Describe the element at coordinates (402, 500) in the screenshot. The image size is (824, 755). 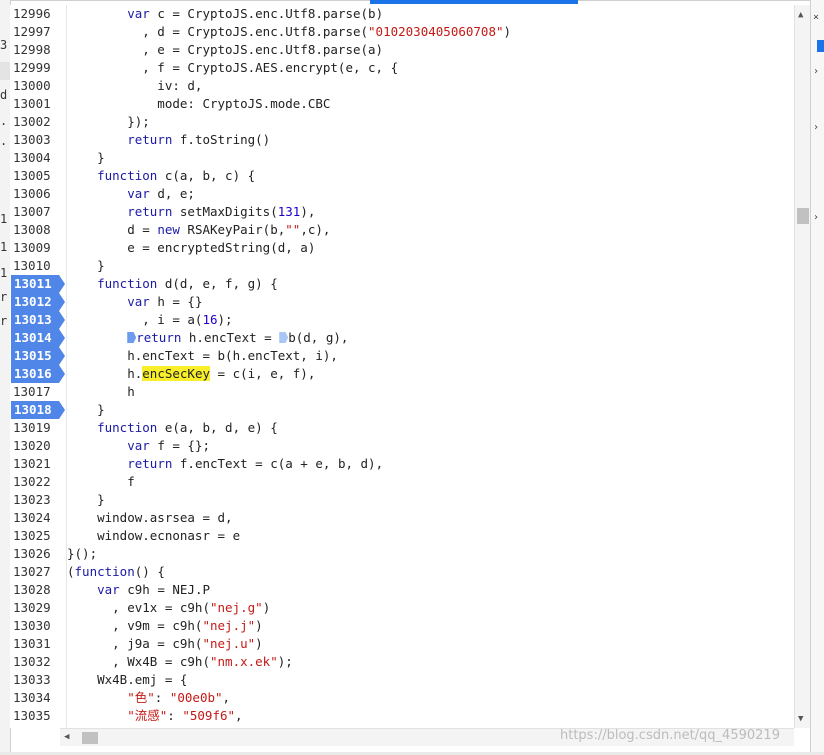
I see `code-line: 13023 }` at that location.